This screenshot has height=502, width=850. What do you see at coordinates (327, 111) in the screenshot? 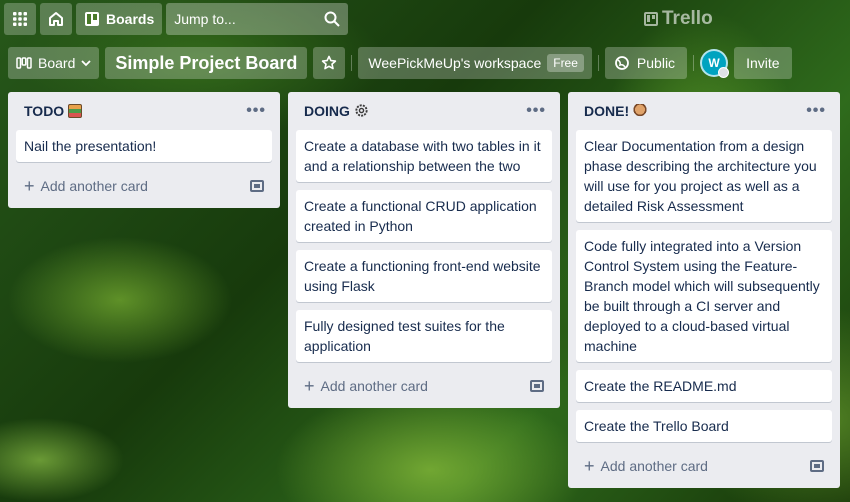
I see `list-title-text: DOING` at bounding box center [327, 111].